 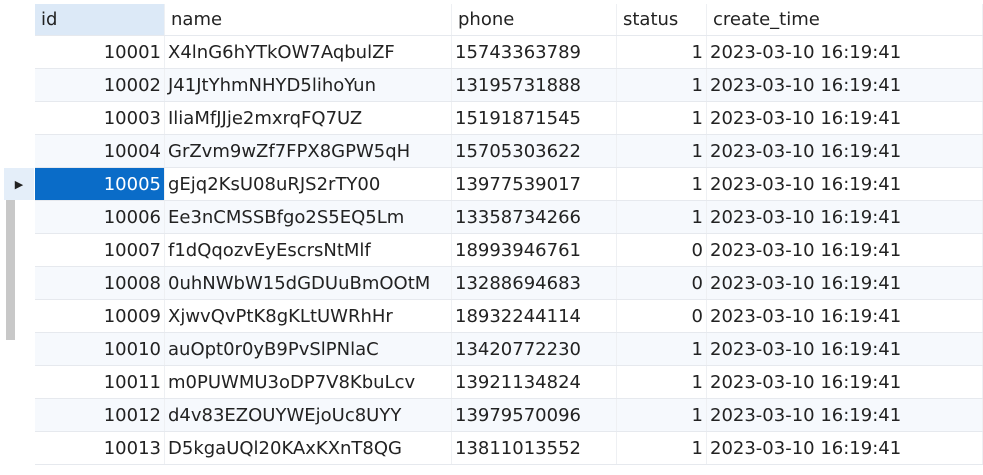 I want to click on cell-phone: 13977539017, so click(x=534, y=184).